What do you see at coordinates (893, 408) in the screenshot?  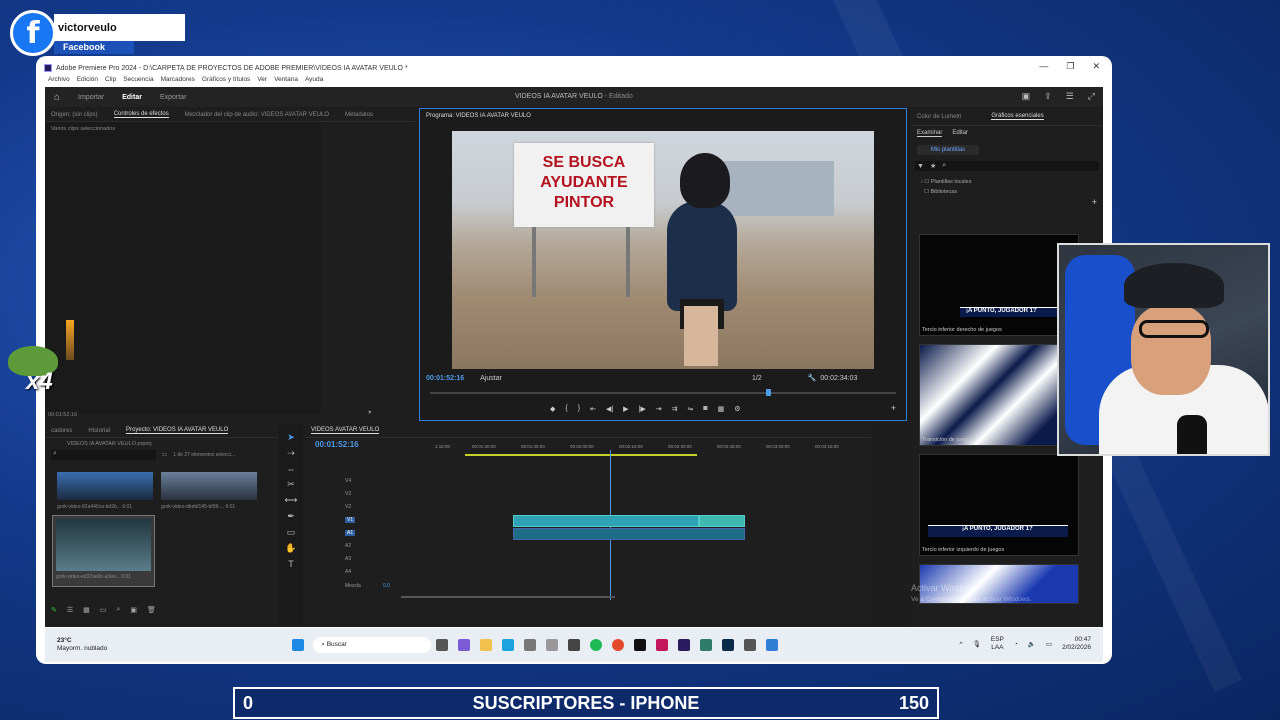 I see `add-button-icon: +` at bounding box center [893, 408].